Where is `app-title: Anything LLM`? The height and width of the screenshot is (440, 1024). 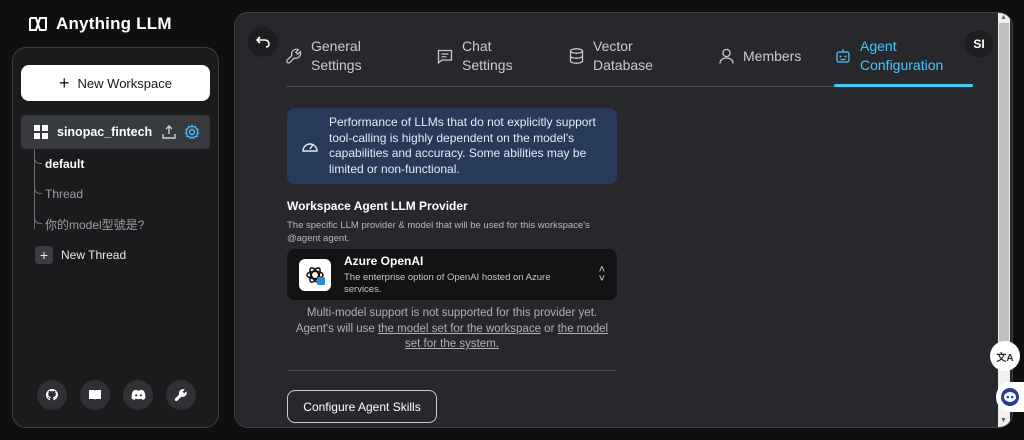 app-title: Anything LLM is located at coordinates (114, 23).